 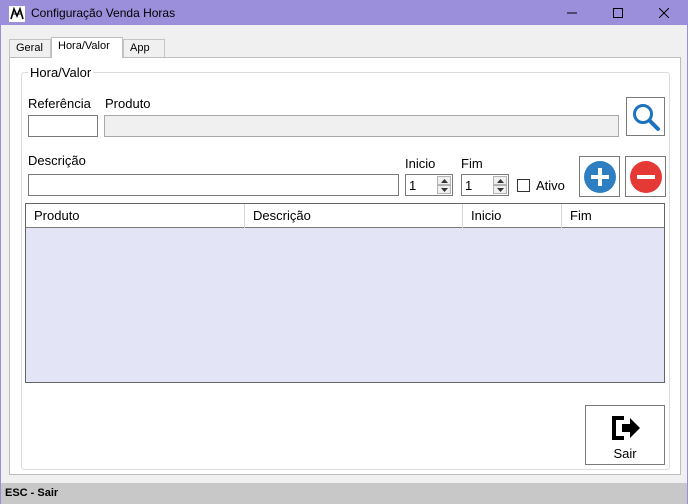 I want to click on add-button, so click(x=599, y=176).